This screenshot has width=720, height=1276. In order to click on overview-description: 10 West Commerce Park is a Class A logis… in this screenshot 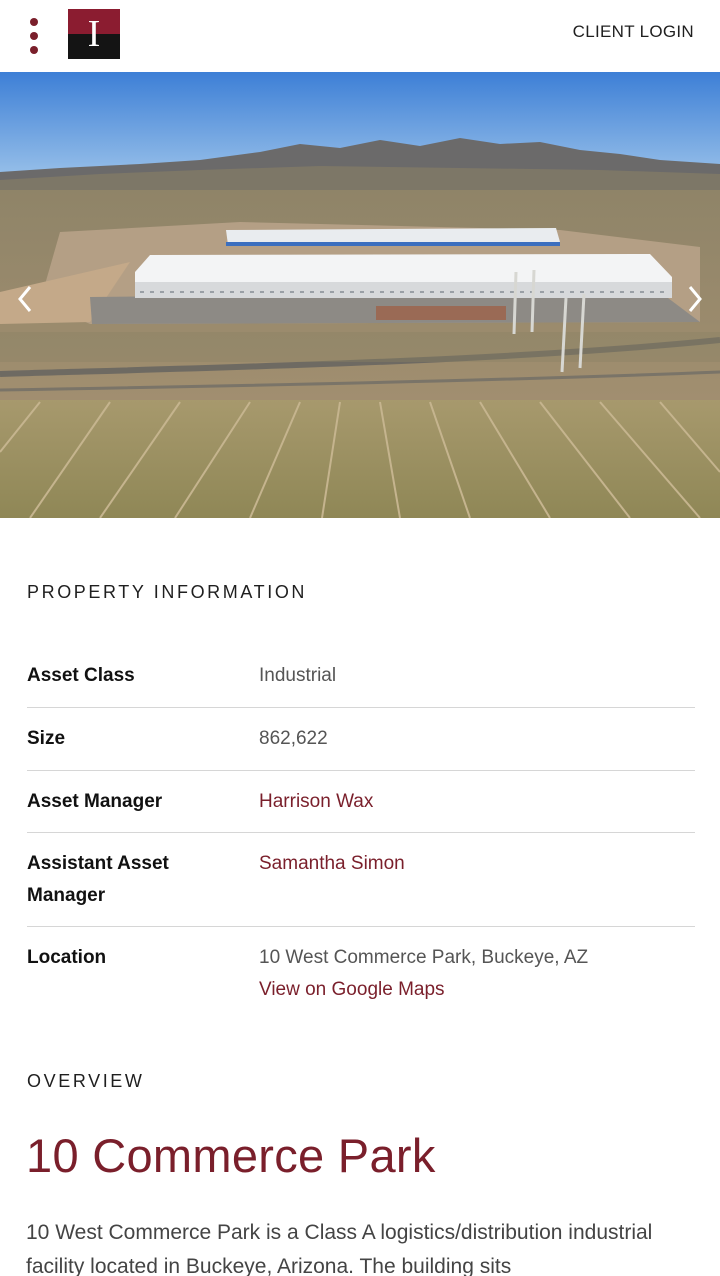, I will do `click(339, 1248)`.